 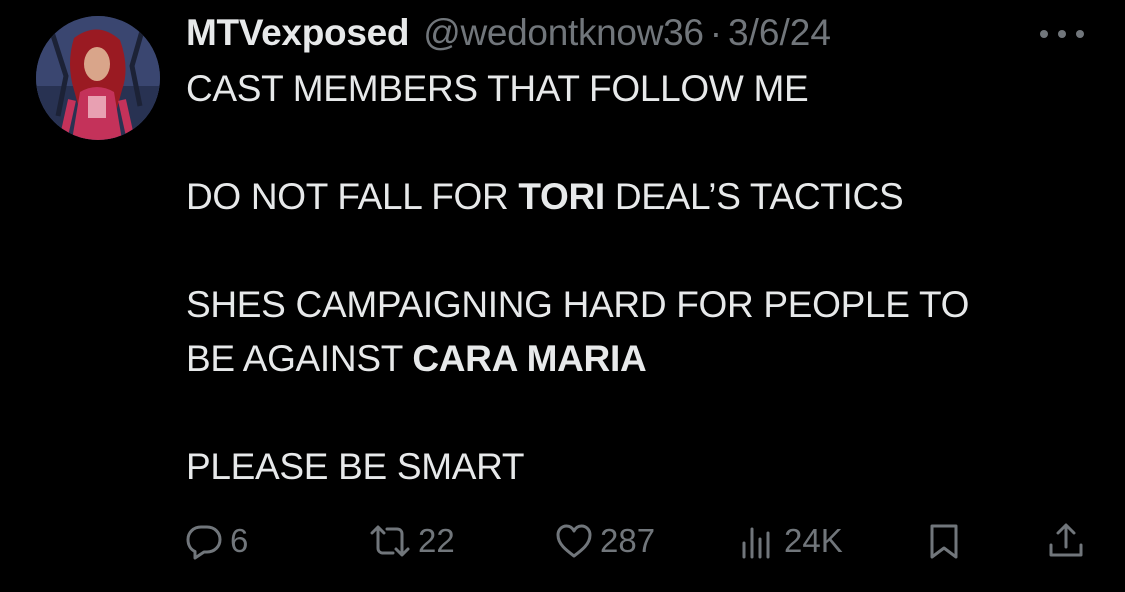 What do you see at coordinates (436, 540) in the screenshot?
I see `repost-count: 22` at bounding box center [436, 540].